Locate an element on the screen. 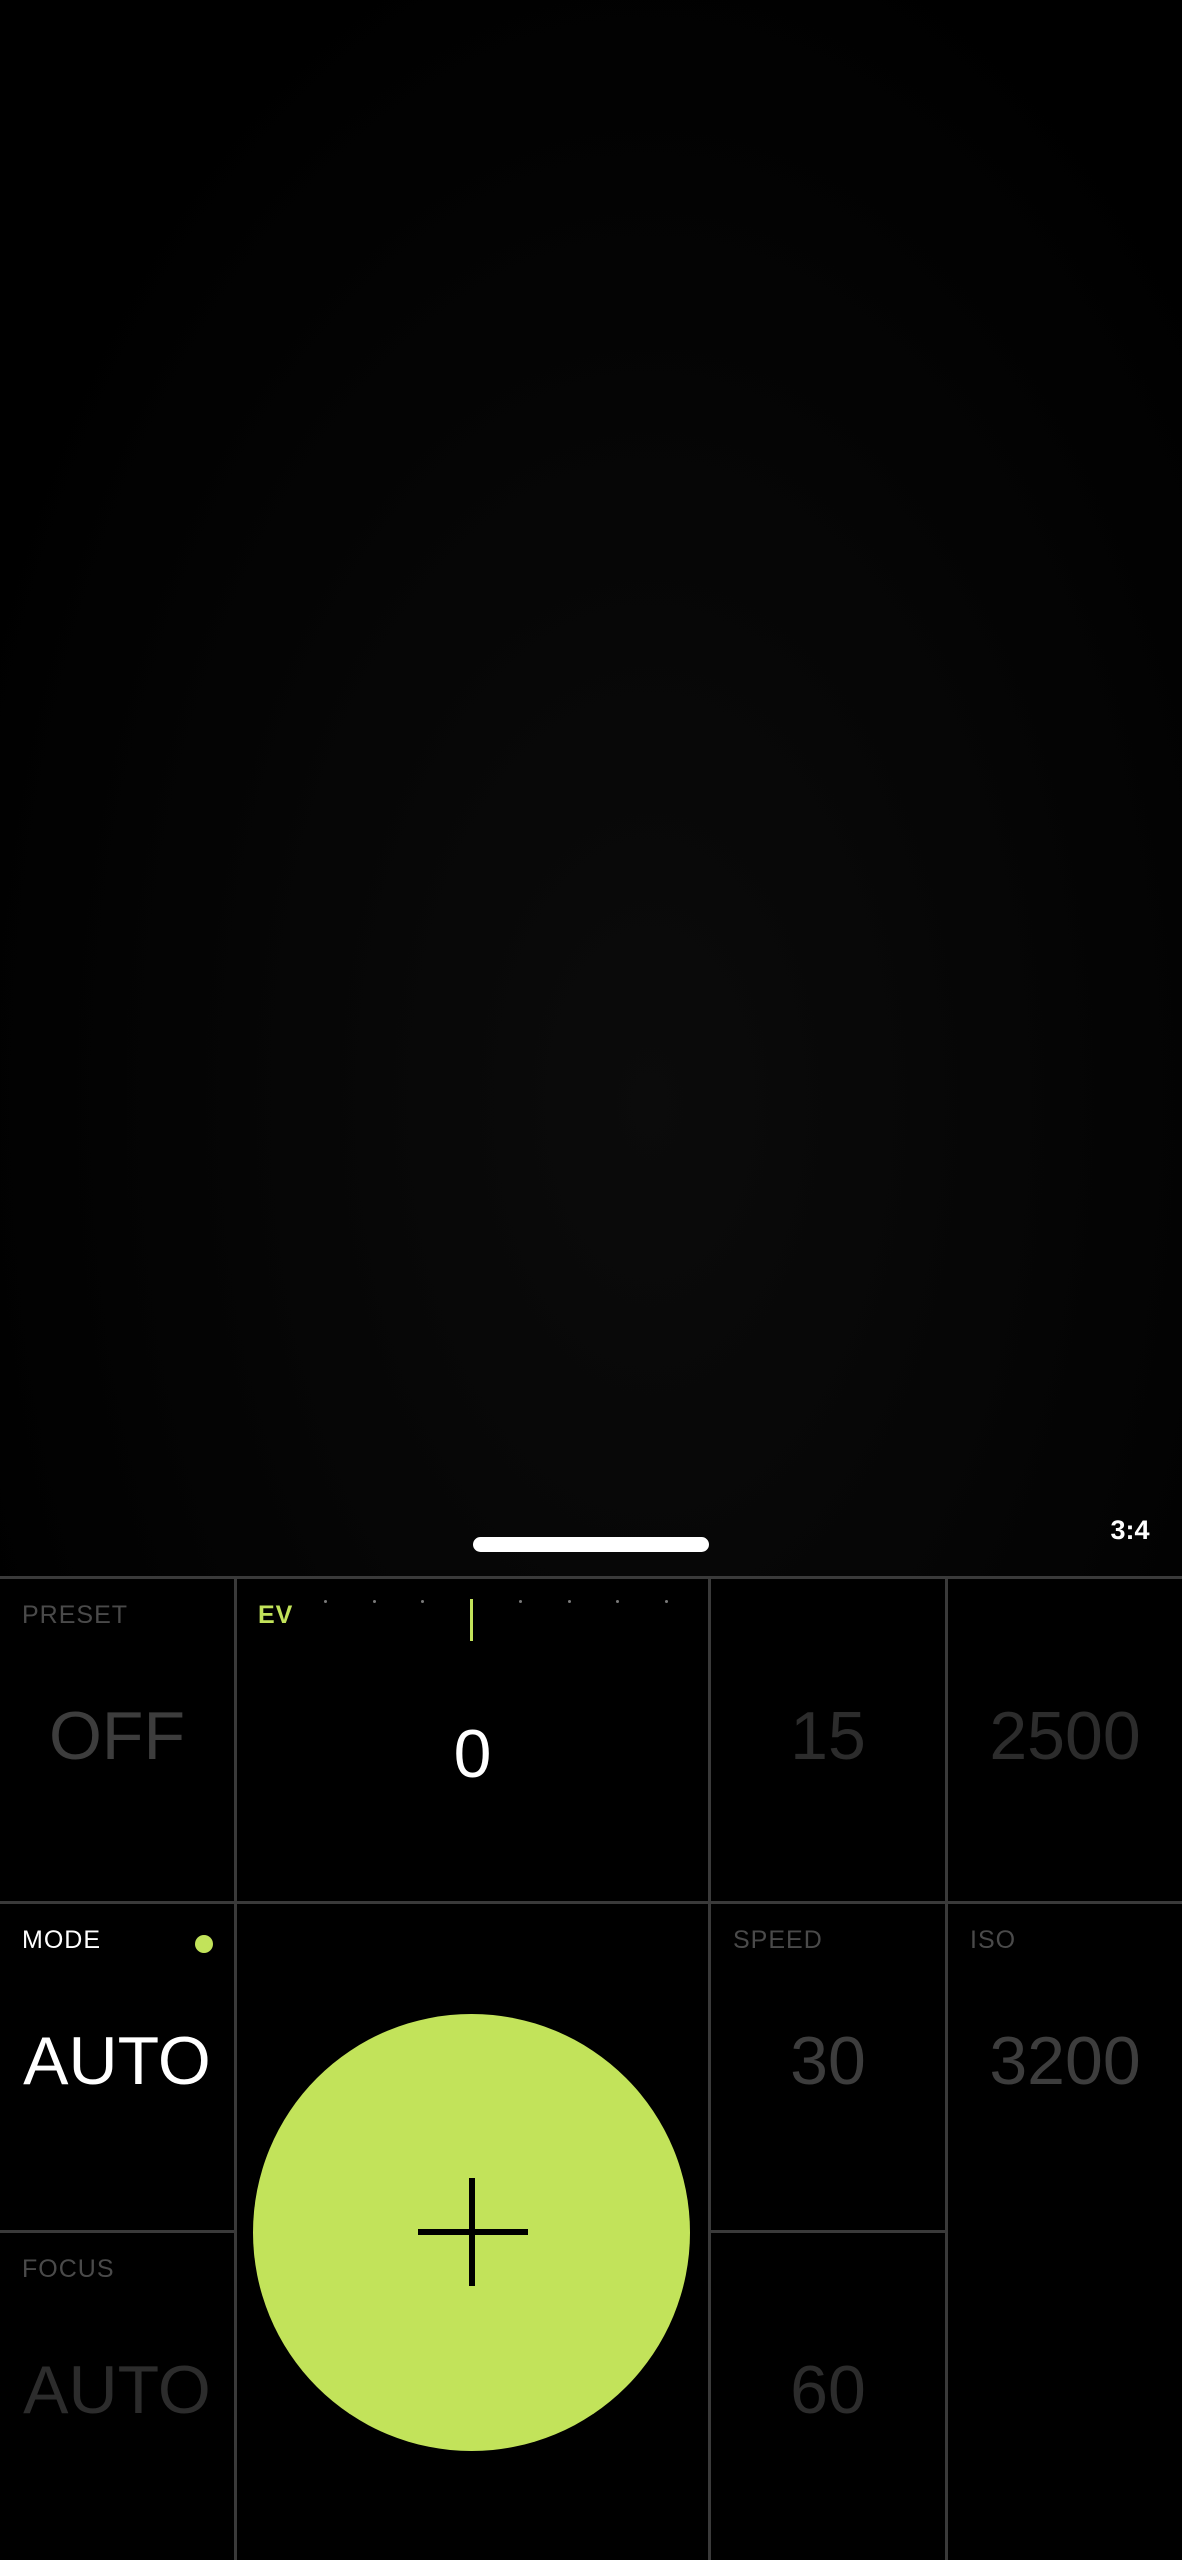  iso-value: 3200 is located at coordinates (1065, 2061).